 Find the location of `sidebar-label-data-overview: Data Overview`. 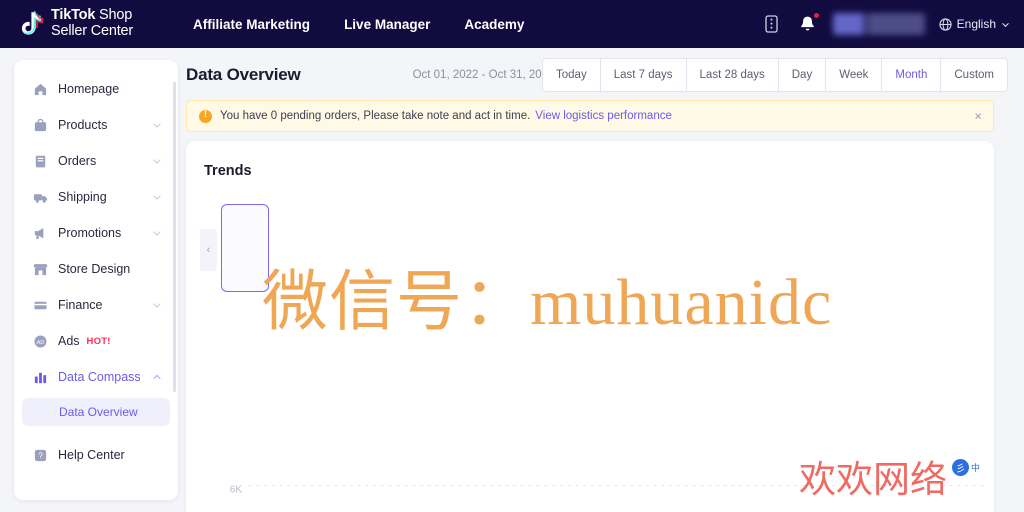

sidebar-label-data-overview: Data Overview is located at coordinates (98, 412).